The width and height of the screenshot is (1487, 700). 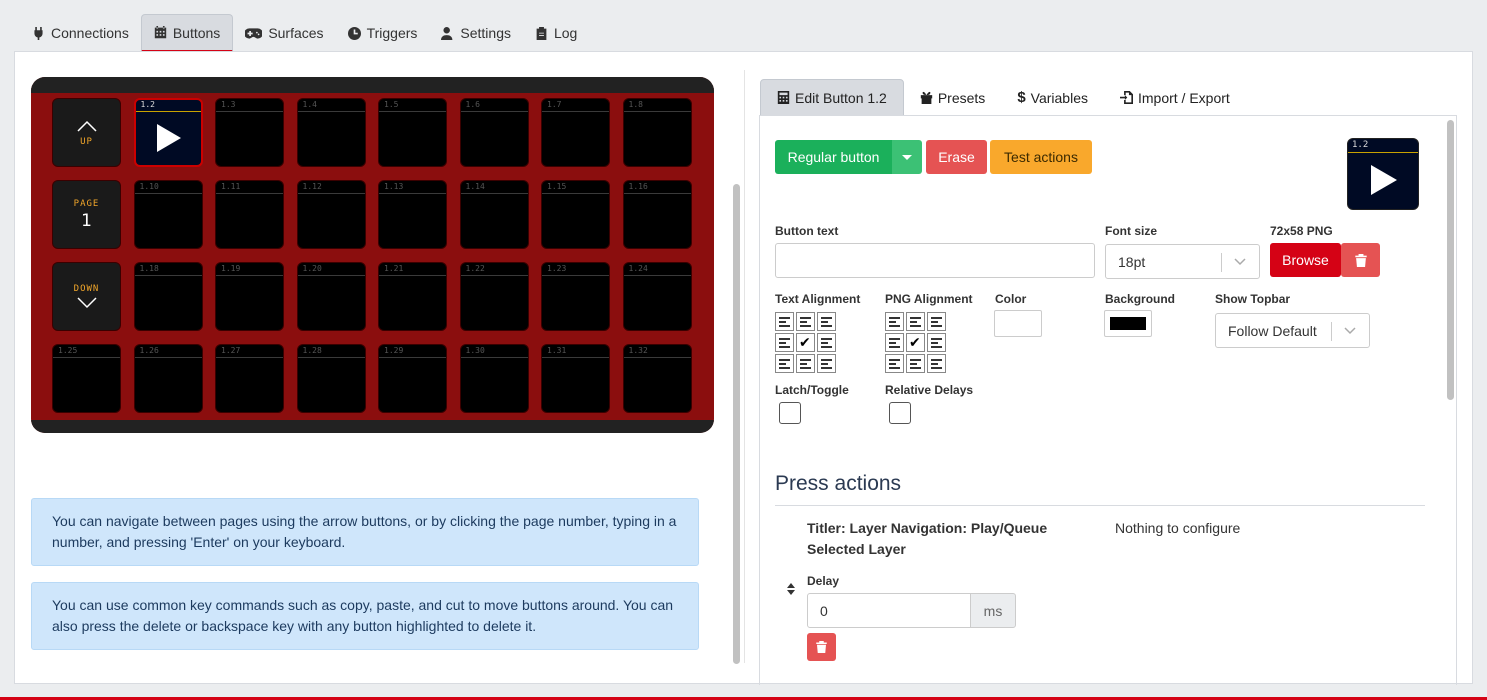 I want to click on check-icon: ✔, so click(x=805, y=342).